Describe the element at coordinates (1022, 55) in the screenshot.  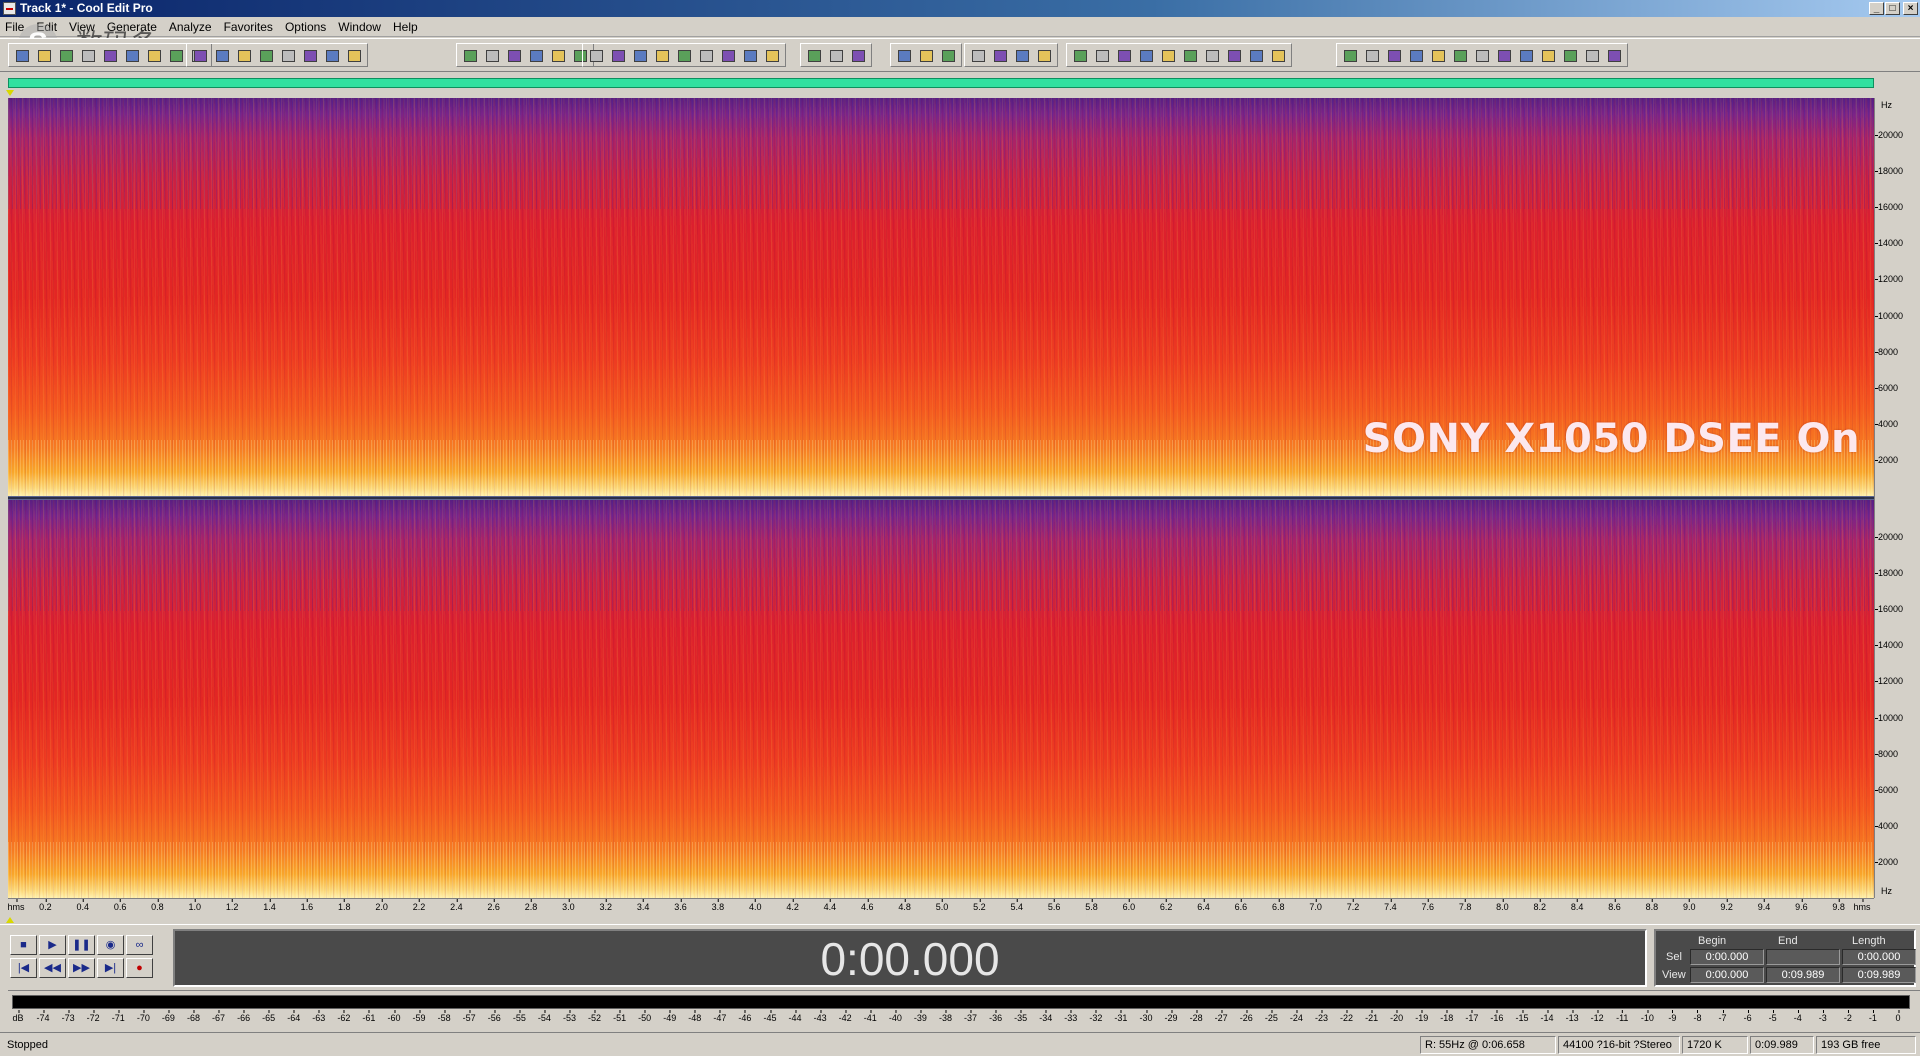
I see `parametric-eq-button` at that location.